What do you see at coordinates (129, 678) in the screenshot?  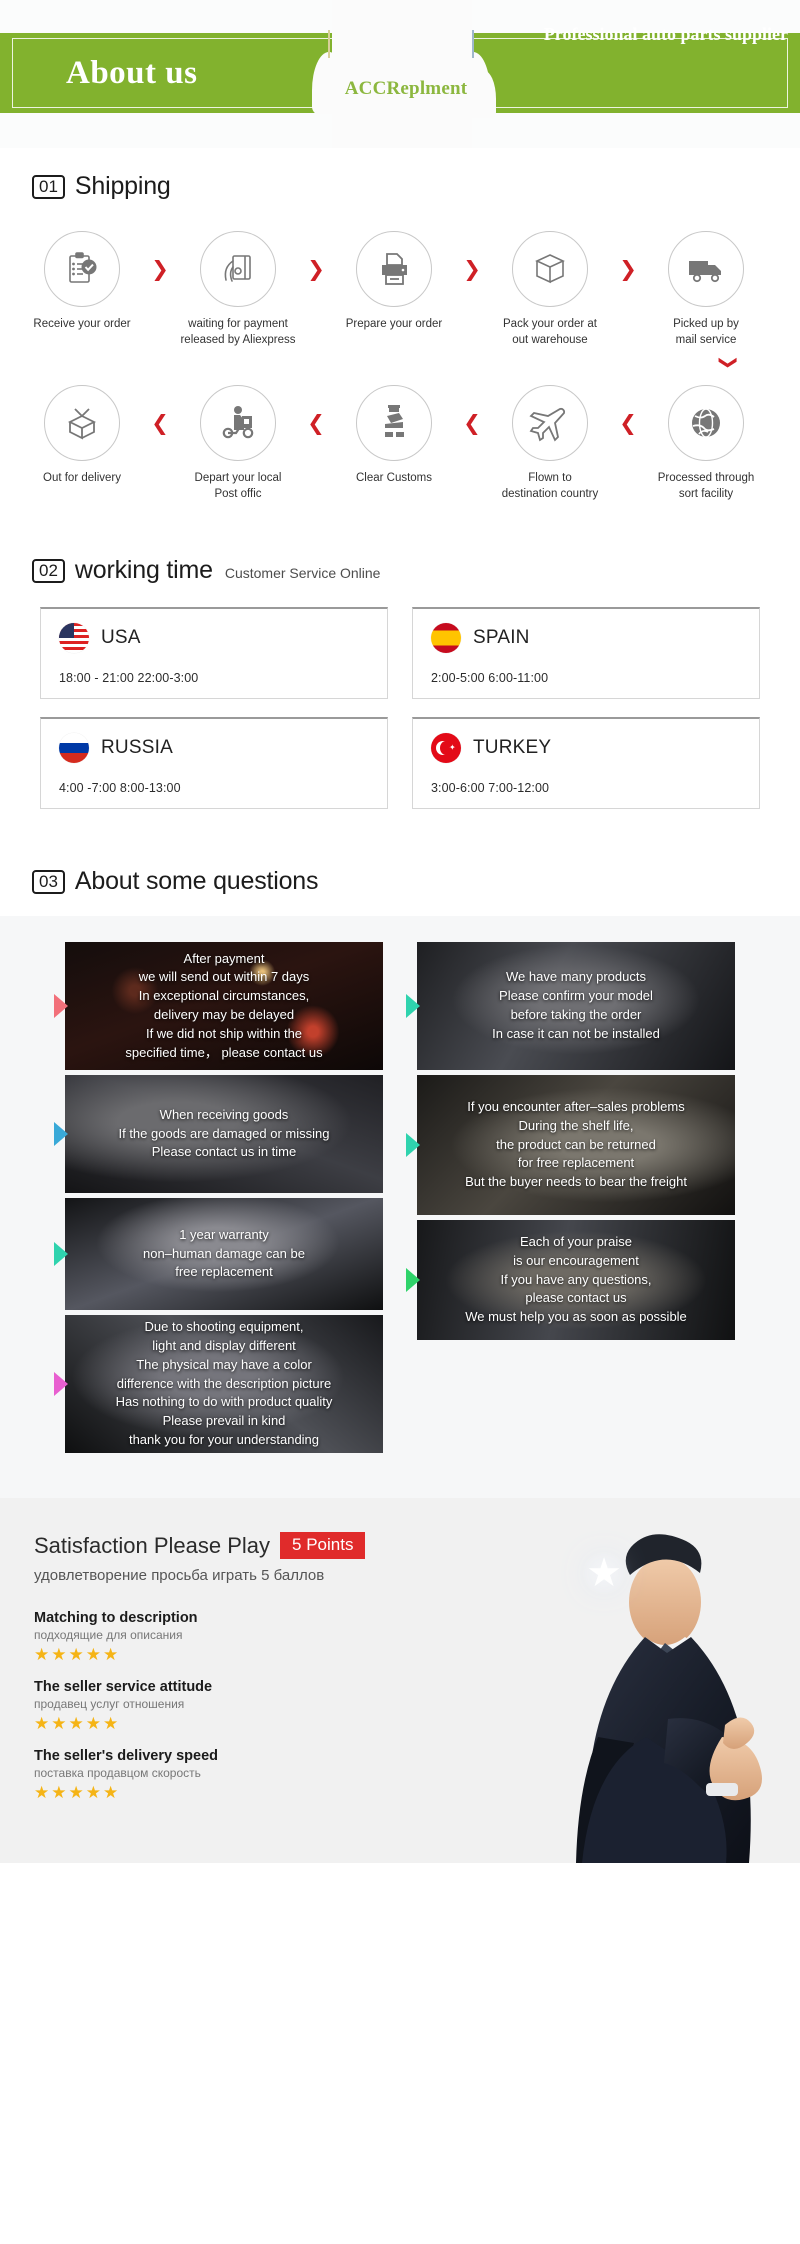 I see `working-hours: 18:00 - 21:00 22:00-3:00` at bounding box center [129, 678].